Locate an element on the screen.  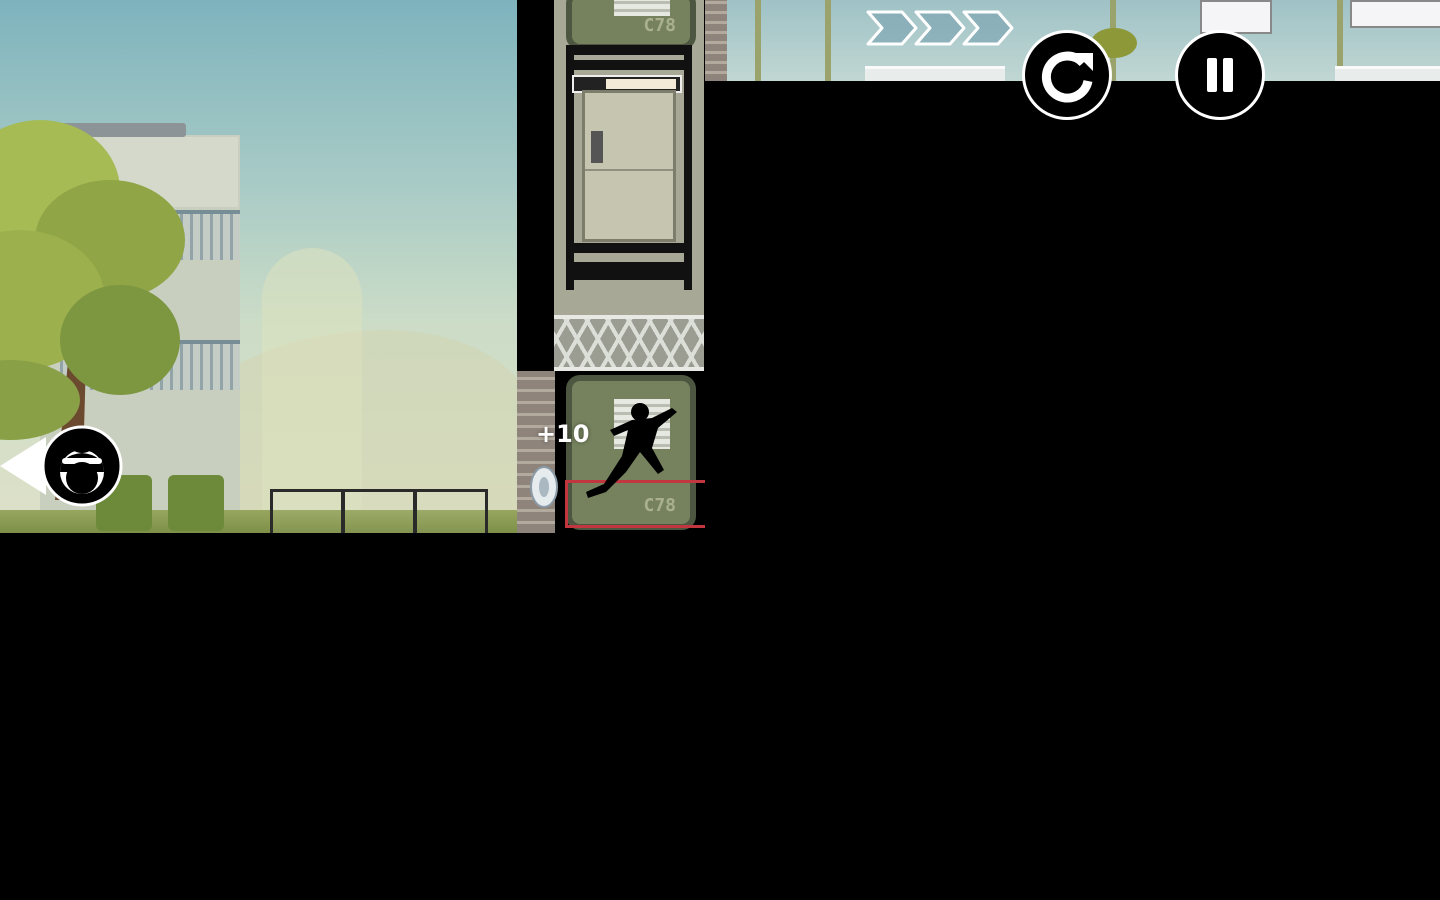
pause-button is located at coordinates (1220, 75).